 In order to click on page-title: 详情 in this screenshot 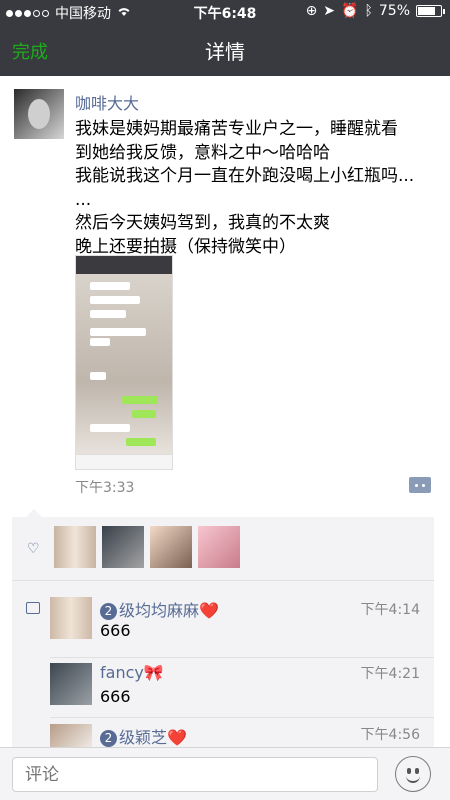, I will do `click(225, 52)`.